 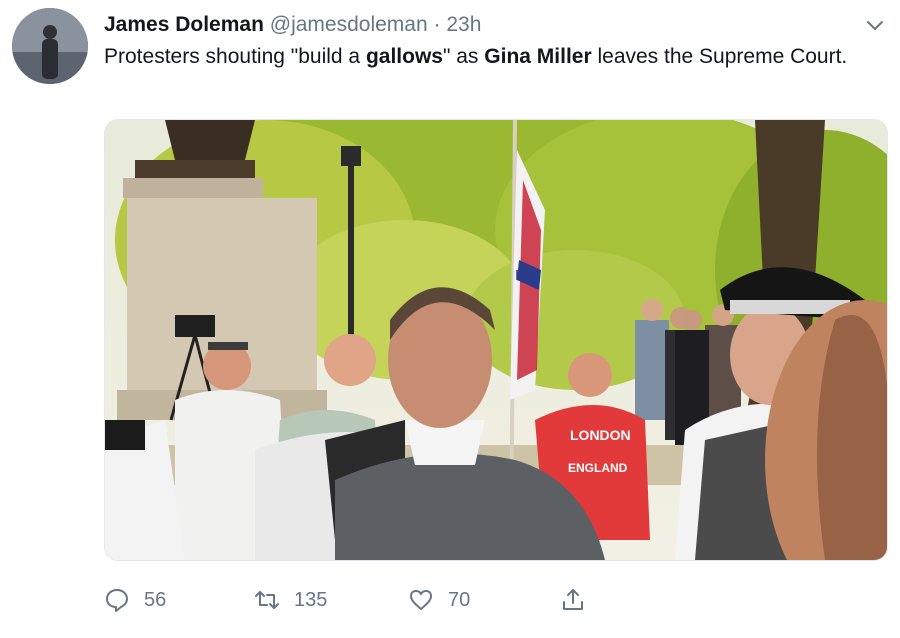 I want to click on tweet-actions: 56 135 70, so click(x=384, y=600).